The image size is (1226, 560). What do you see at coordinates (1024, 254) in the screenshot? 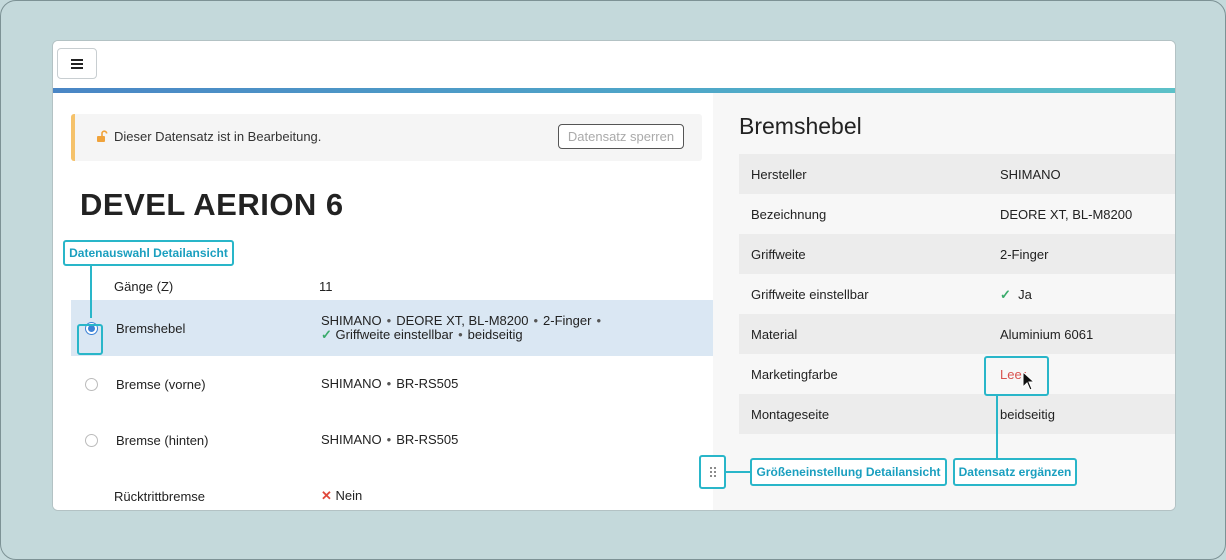
I see `detail-value: 2-Finger` at bounding box center [1024, 254].